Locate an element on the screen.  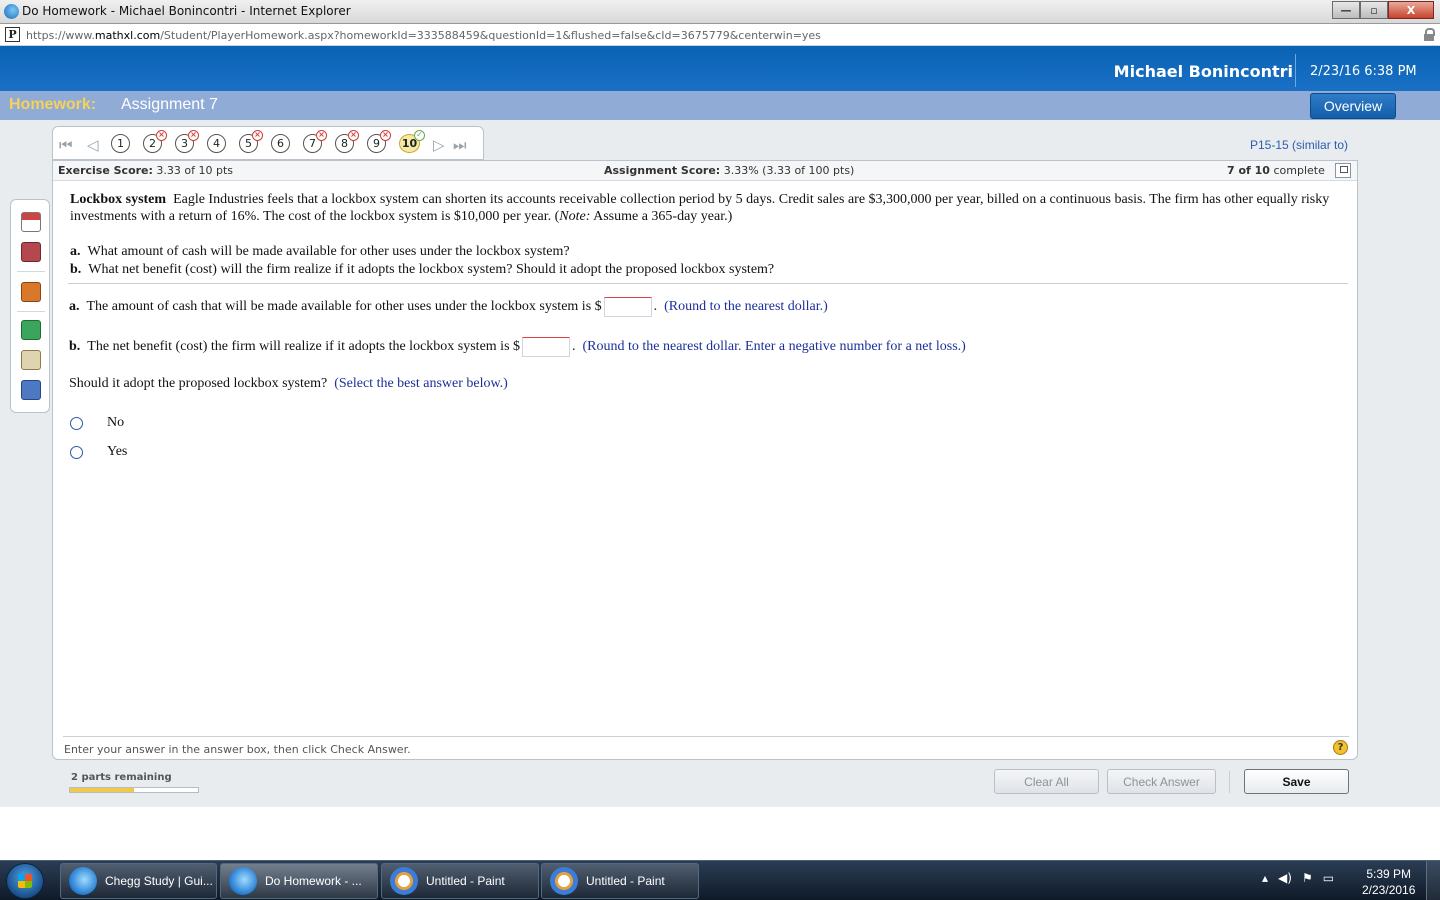
tool-strip is located at coordinates (30, 306).